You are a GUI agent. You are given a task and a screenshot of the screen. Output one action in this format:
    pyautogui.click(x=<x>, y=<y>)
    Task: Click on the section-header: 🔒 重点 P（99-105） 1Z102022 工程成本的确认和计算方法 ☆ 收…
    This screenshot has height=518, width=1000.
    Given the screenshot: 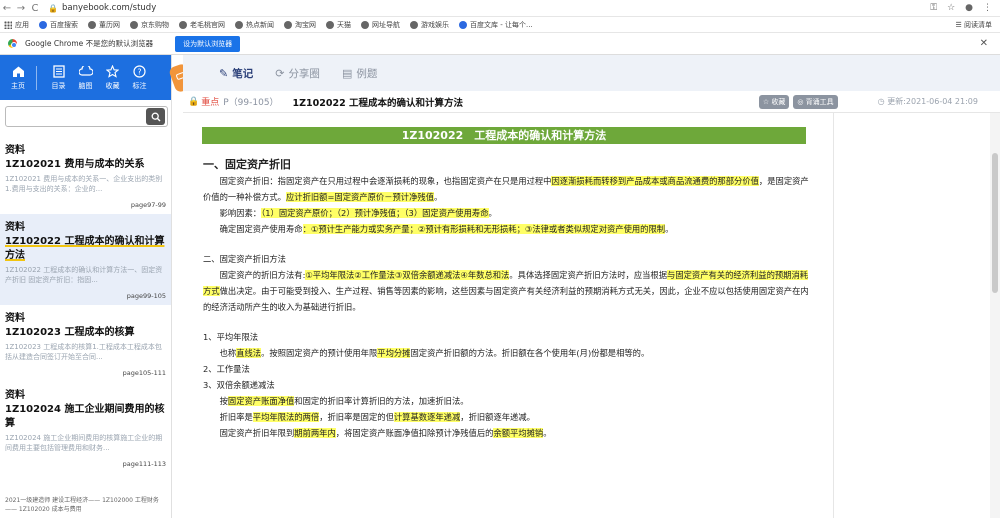 What is the action you would take?
    pyautogui.click(x=591, y=102)
    